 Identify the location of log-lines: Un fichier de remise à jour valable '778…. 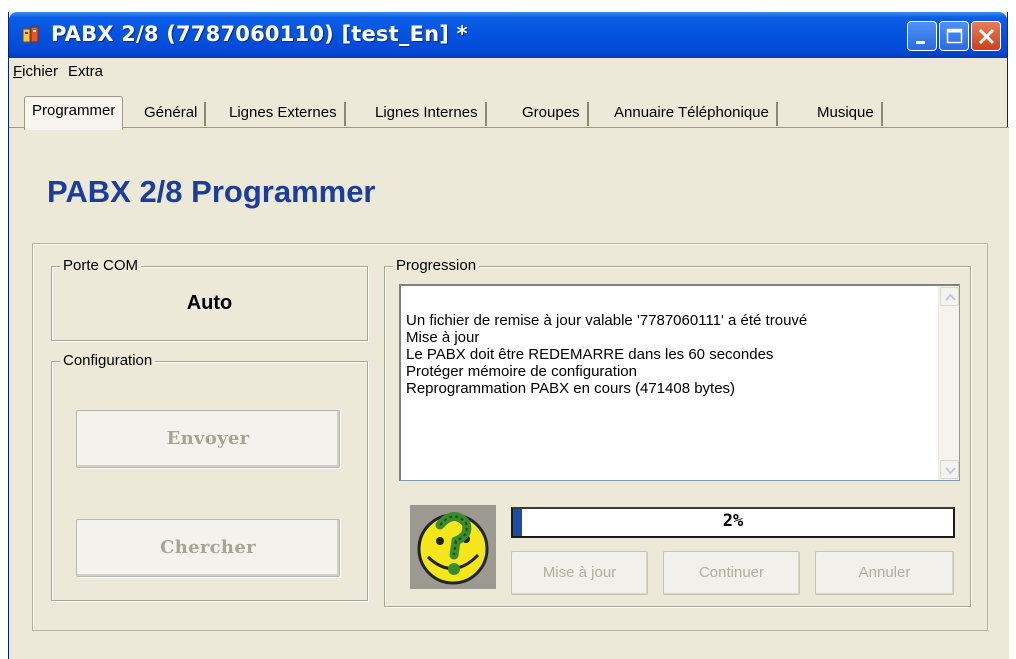
(606, 354).